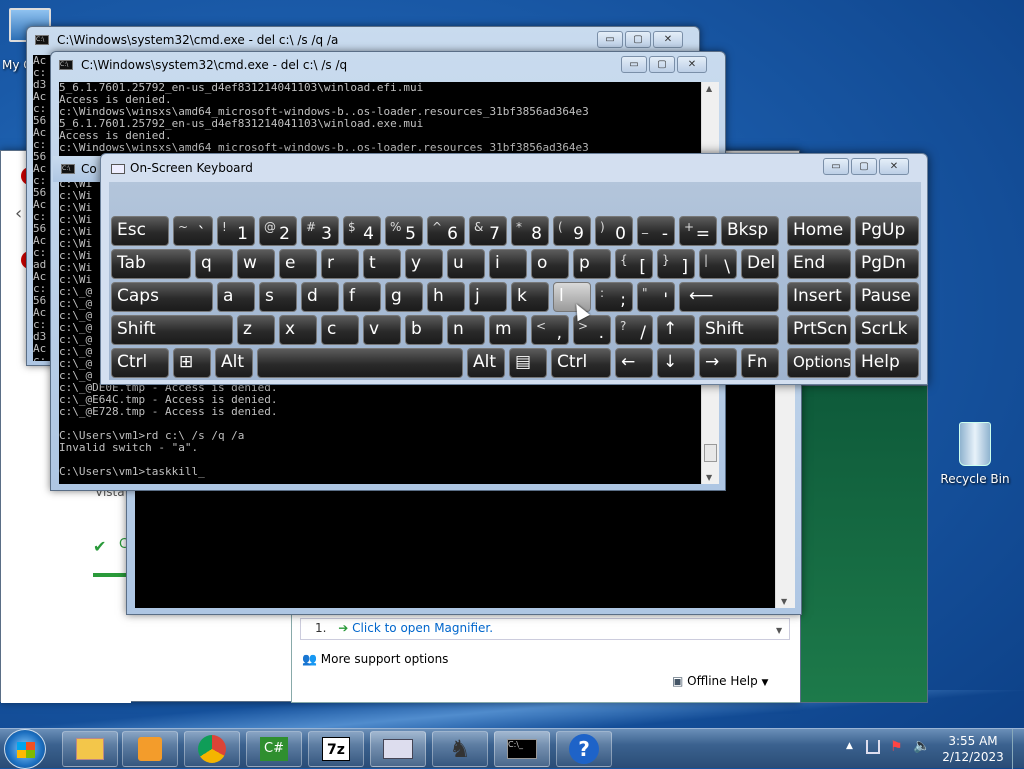 This screenshot has width=1024, height=769. What do you see at coordinates (298, 330) in the screenshot?
I see `key-x: x` at bounding box center [298, 330].